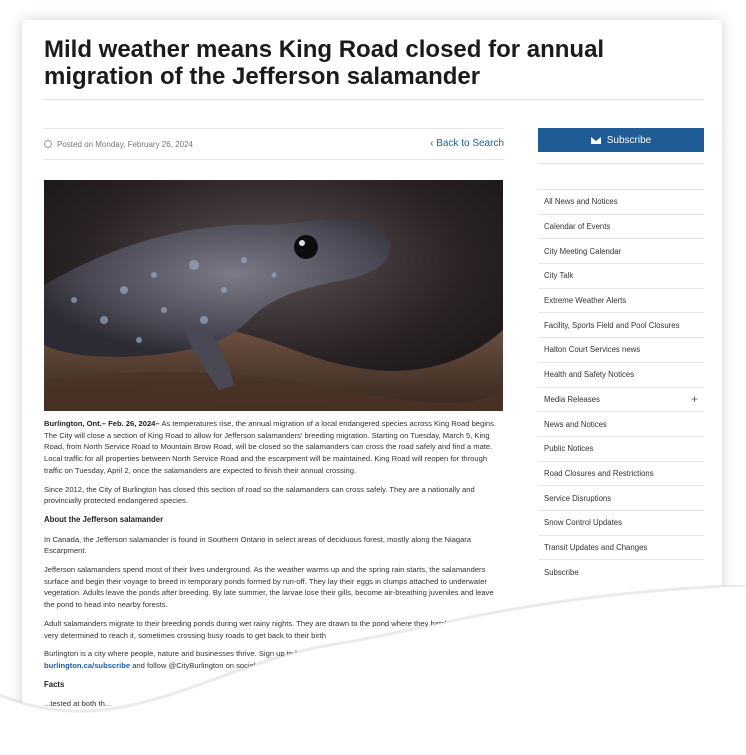  I want to click on sidebar-item-transit-updates: Transit Updates and Changes, so click(621, 548).